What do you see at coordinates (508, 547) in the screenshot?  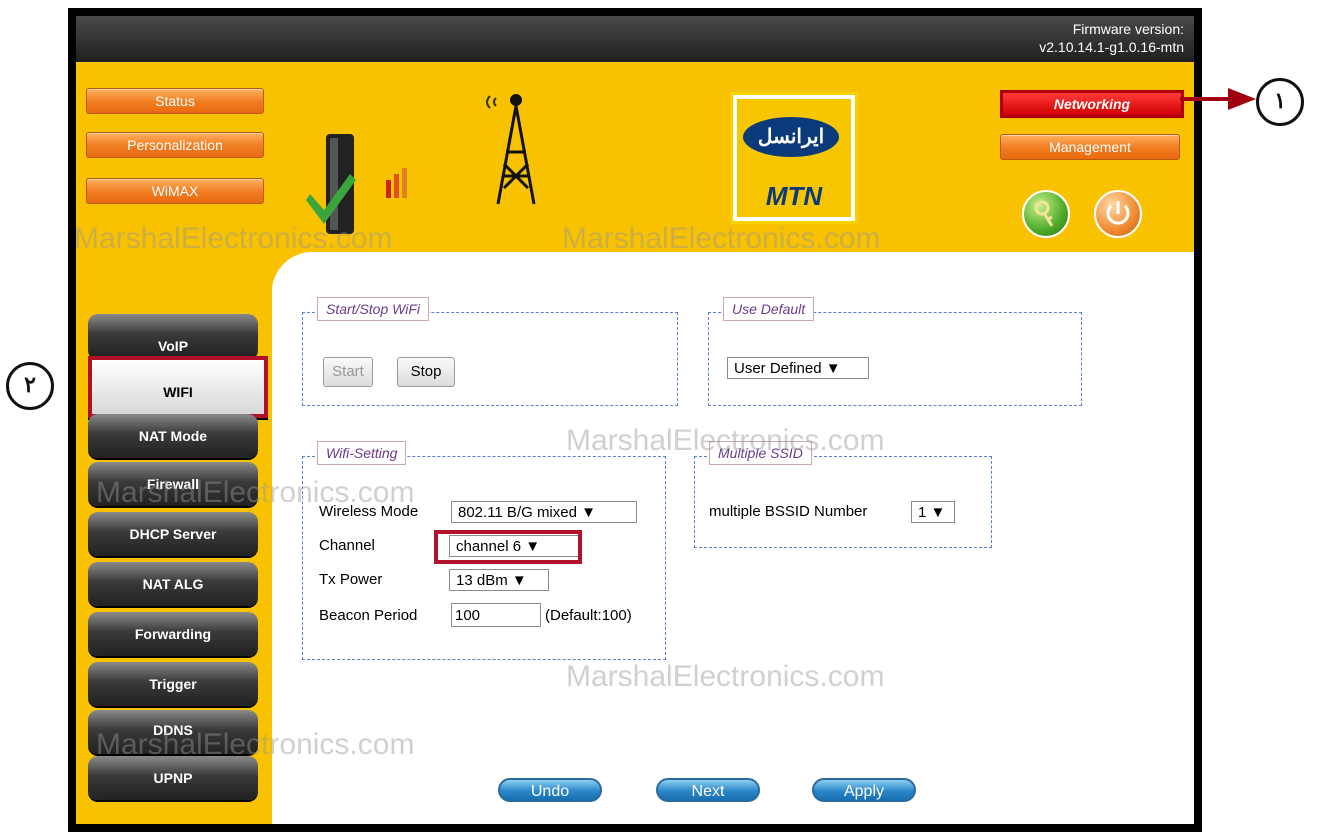 I see `channel-highlight-box` at bounding box center [508, 547].